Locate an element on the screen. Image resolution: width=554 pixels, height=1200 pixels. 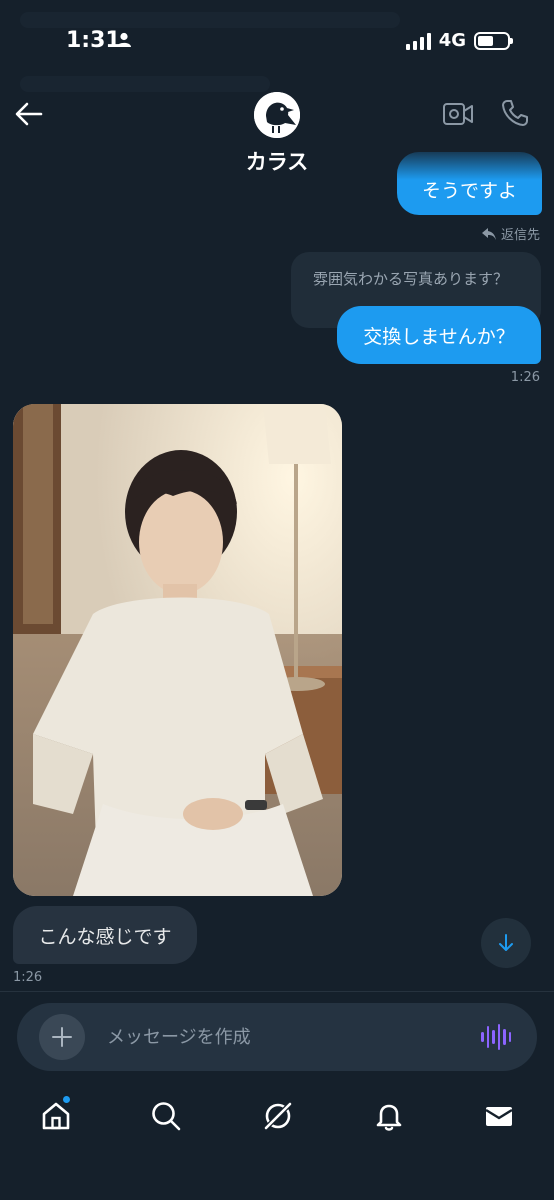
reply-label-text: 返信先 is located at coordinates (520, 235).